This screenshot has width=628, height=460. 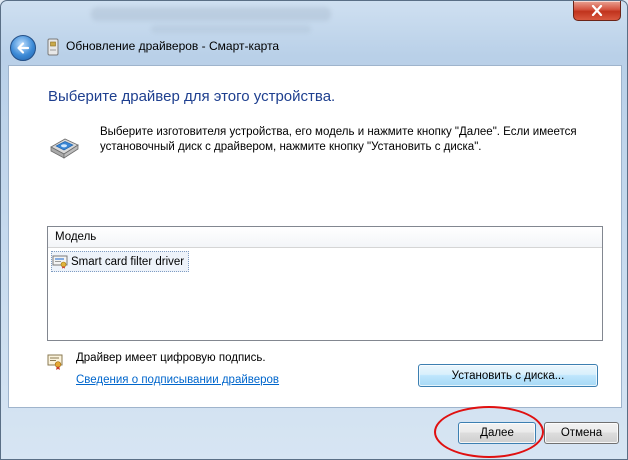 What do you see at coordinates (581, 433) in the screenshot?
I see `cancel-button: Отмена` at bounding box center [581, 433].